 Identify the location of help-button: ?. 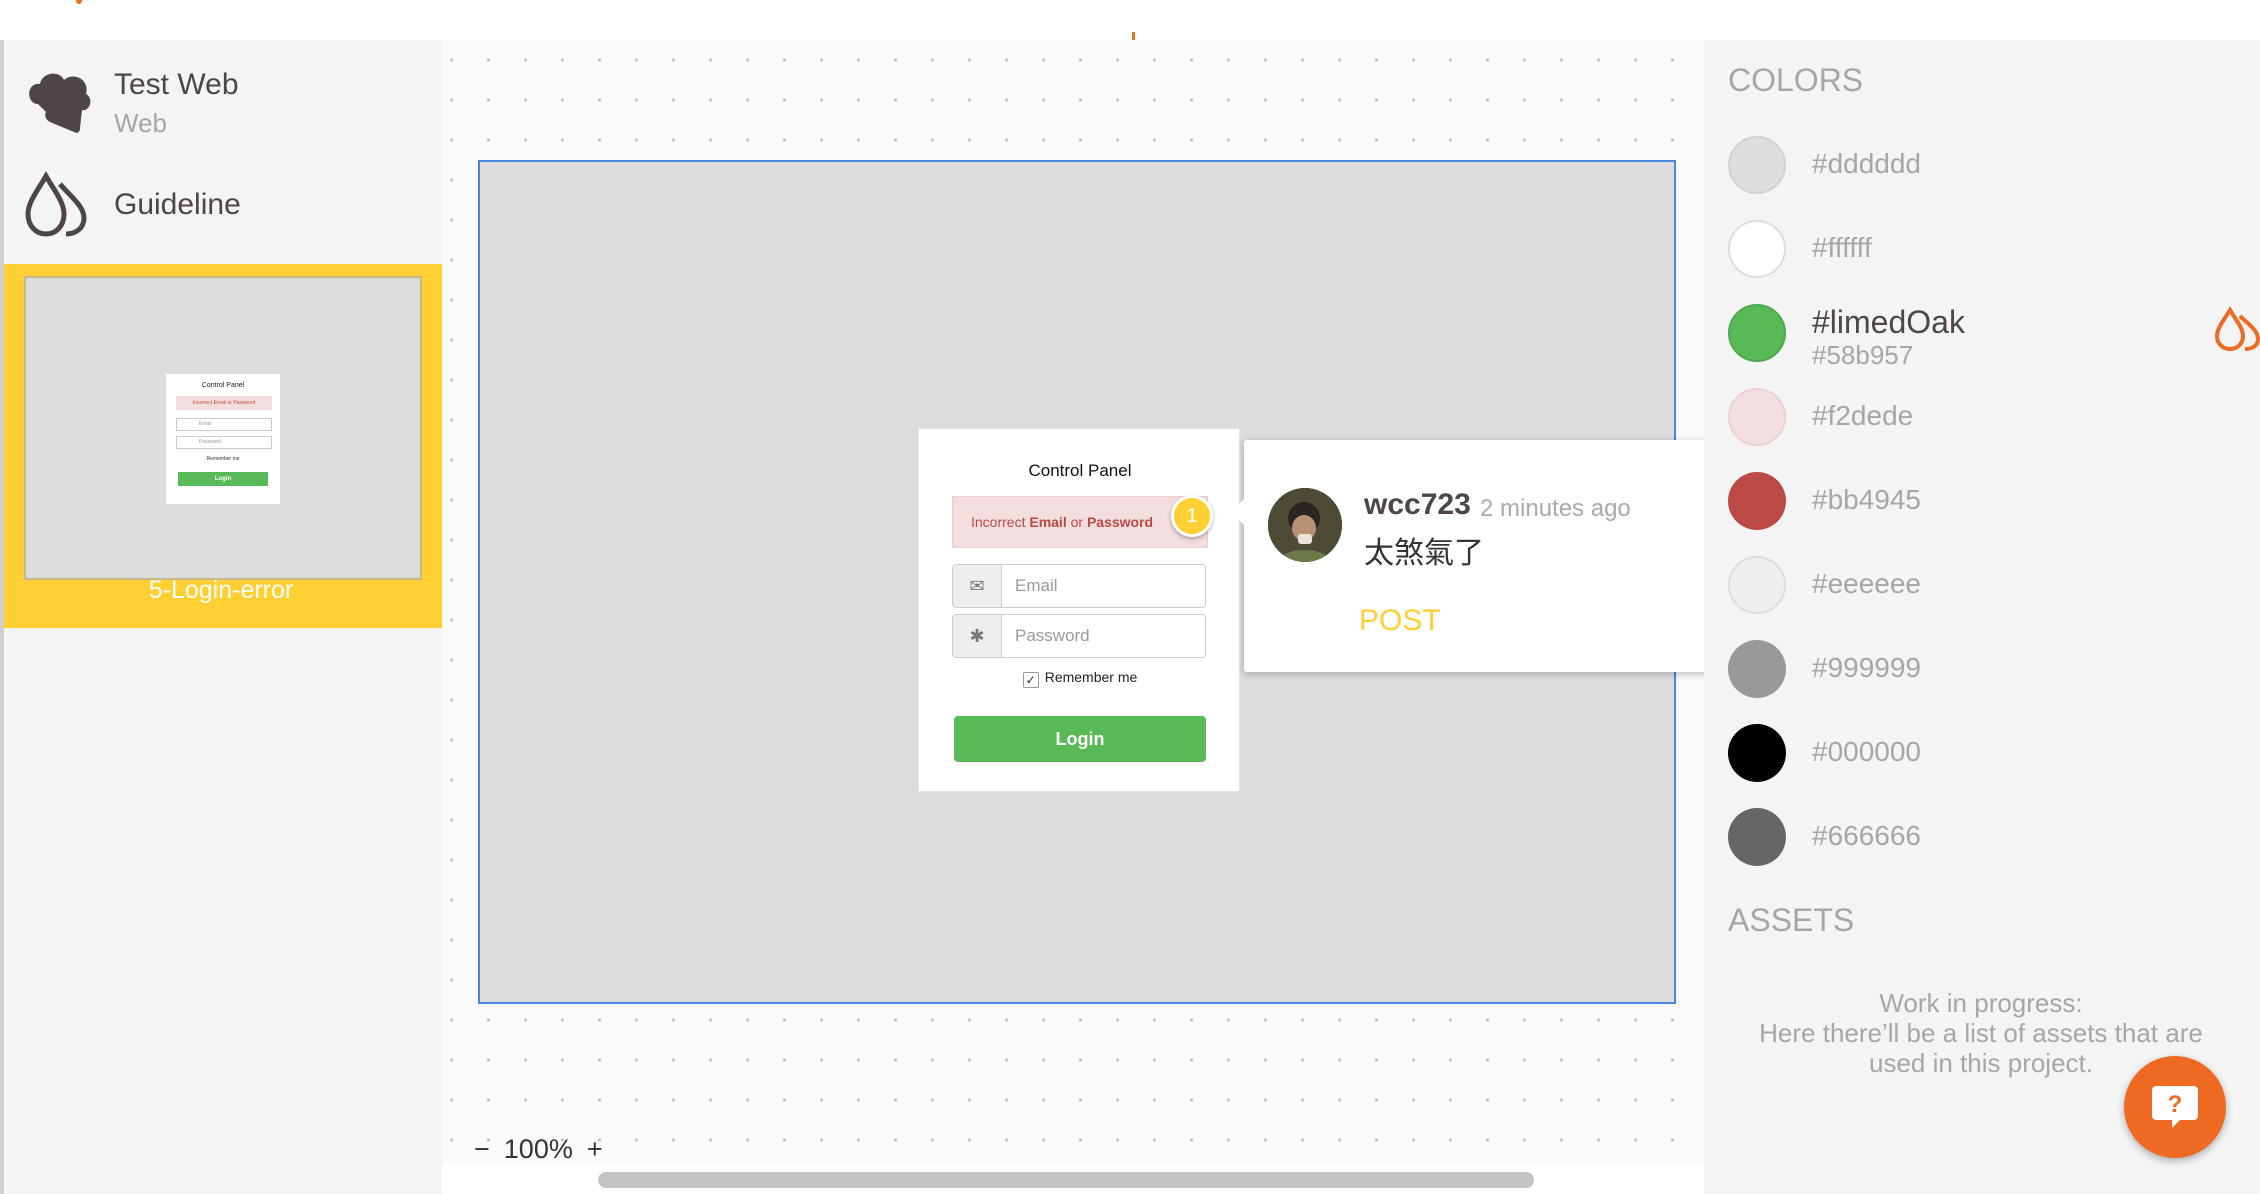
(2175, 1107).